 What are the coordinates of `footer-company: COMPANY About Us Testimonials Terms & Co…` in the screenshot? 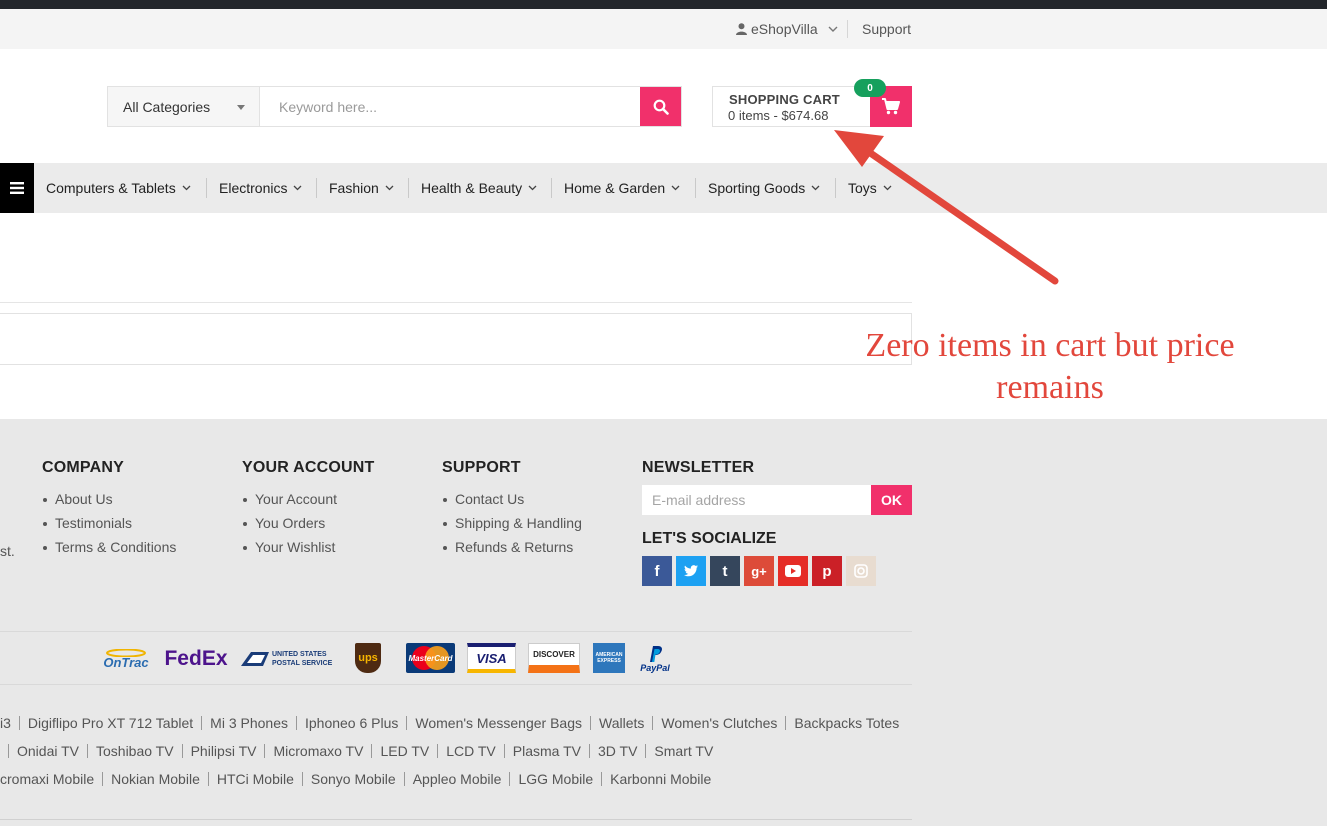 It's located at (109, 509).